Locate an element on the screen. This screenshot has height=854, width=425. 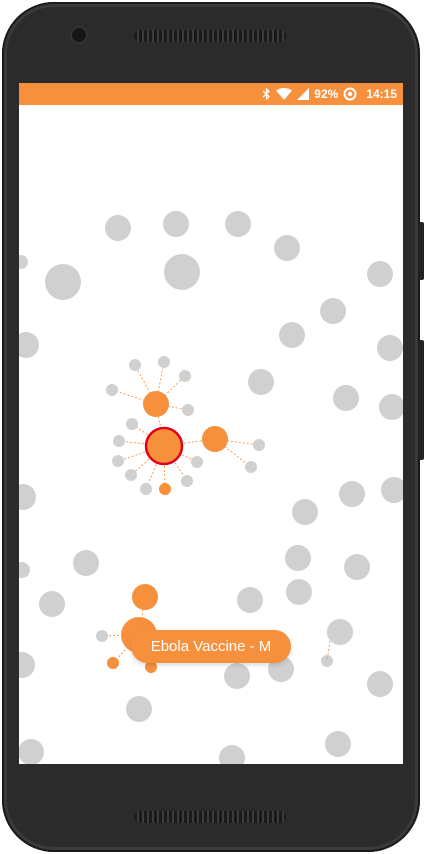
power-button is located at coordinates (421, 400).